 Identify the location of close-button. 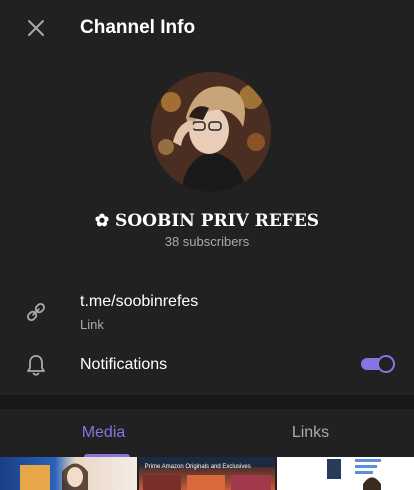
(36, 28).